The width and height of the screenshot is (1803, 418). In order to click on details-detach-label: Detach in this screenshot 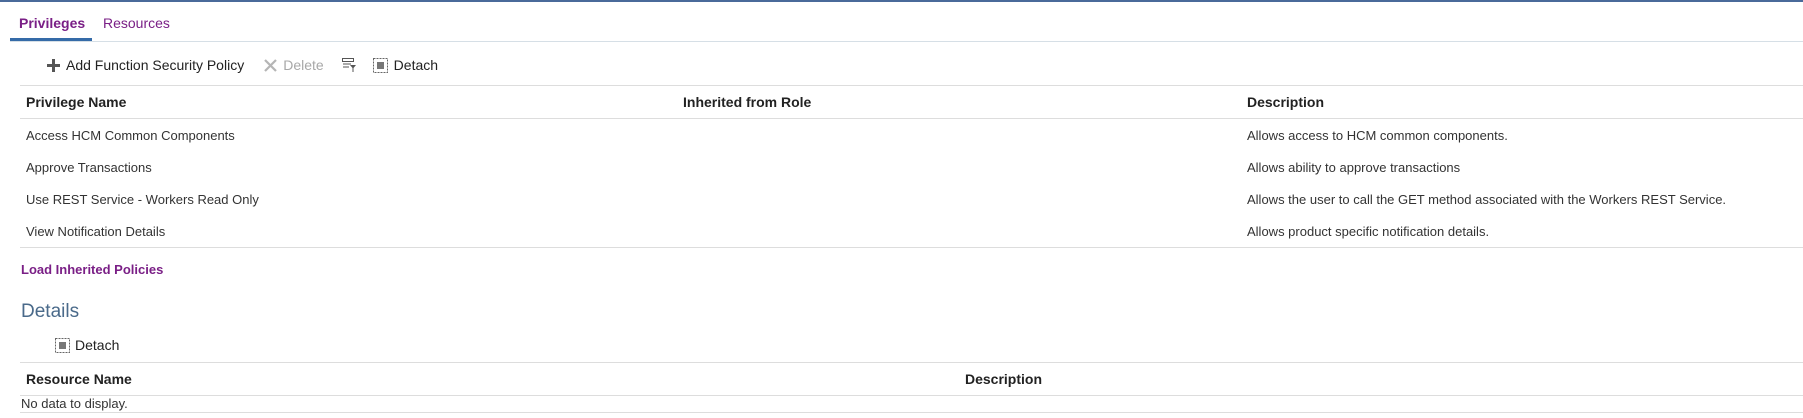, I will do `click(97, 345)`.